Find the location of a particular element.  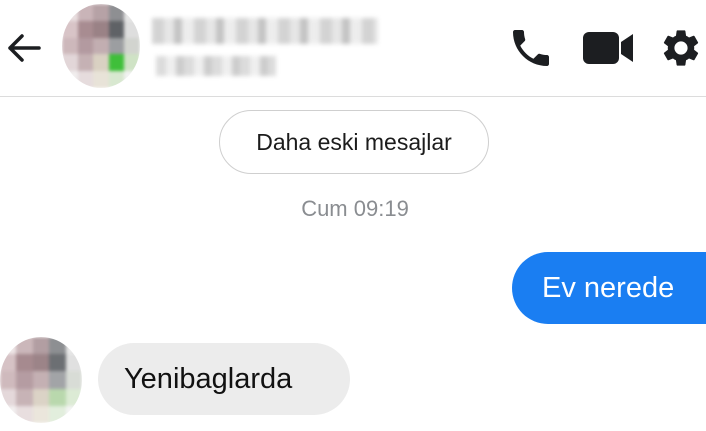

sender-avatar is located at coordinates (41, 380).